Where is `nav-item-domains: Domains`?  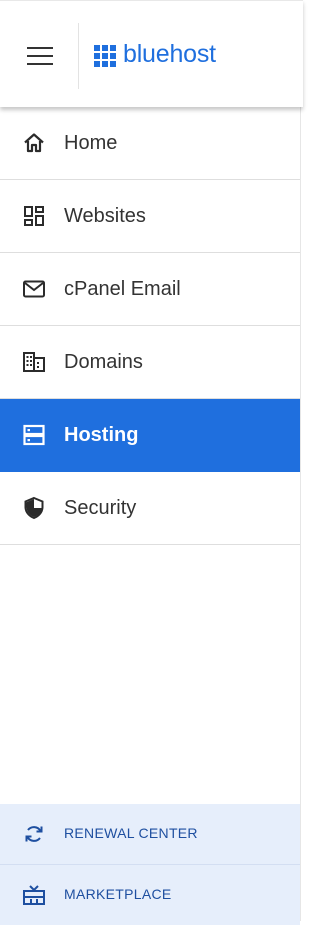
nav-item-domains: Domains is located at coordinates (150, 362).